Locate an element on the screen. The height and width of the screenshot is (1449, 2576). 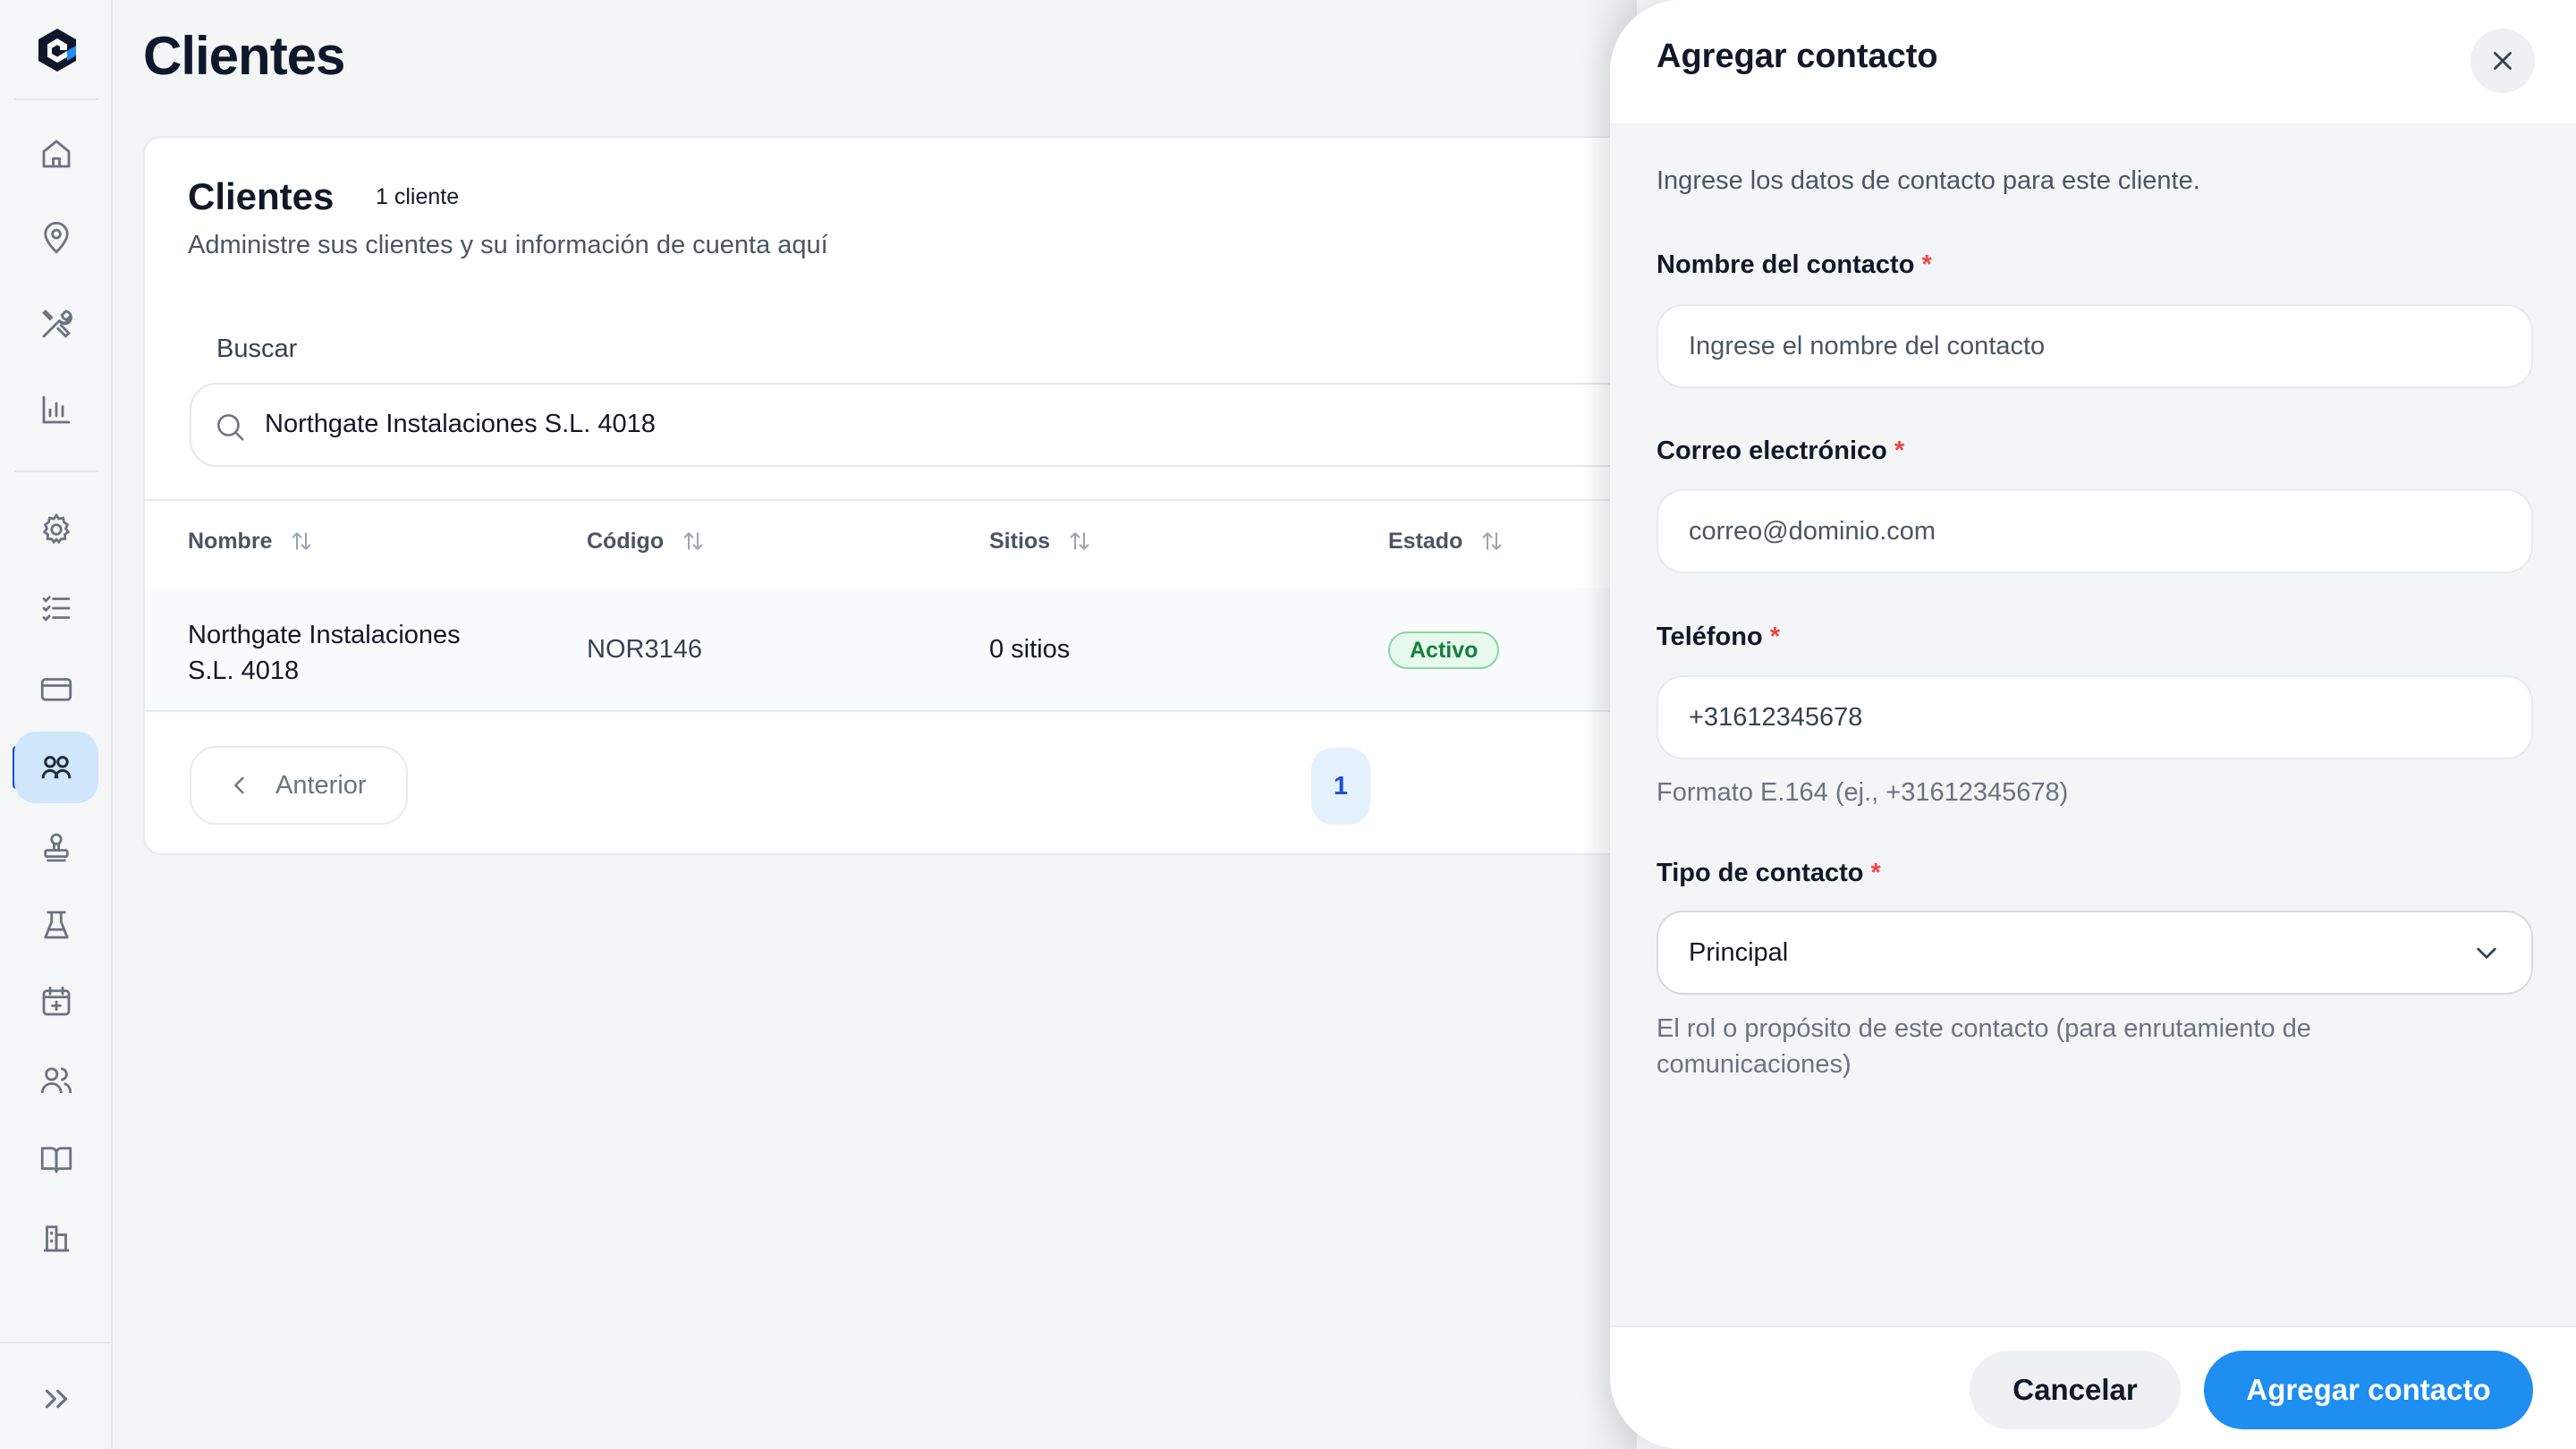
settings-icon is located at coordinates (56, 529).